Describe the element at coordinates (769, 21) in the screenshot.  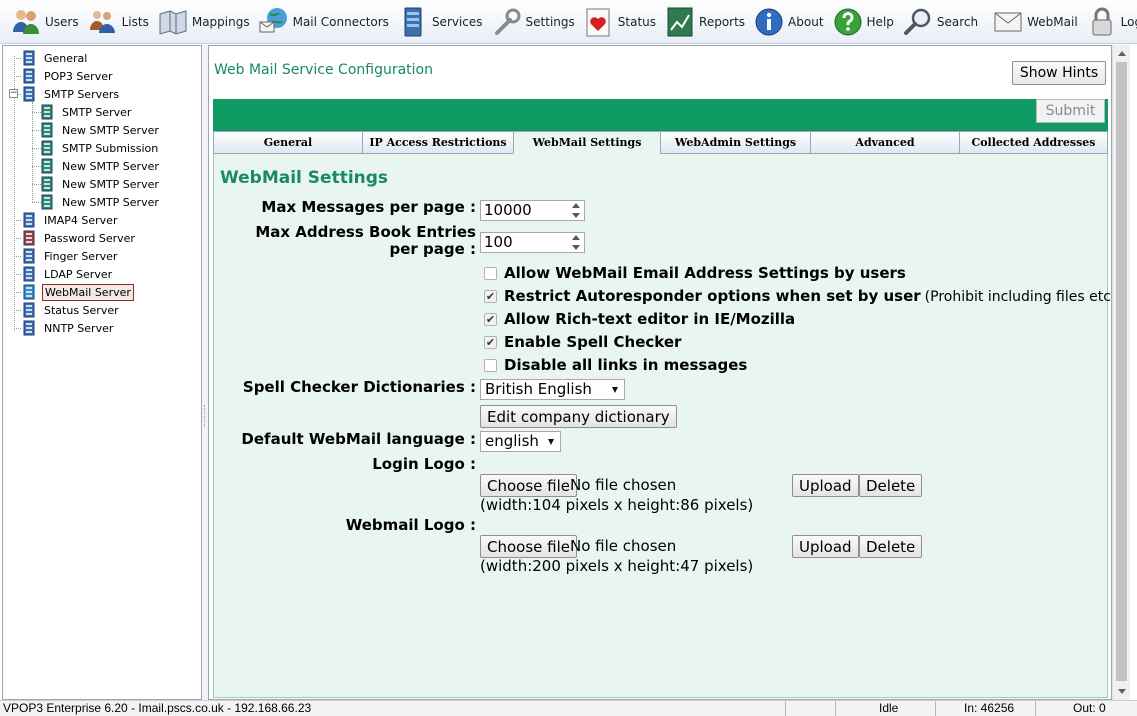
I see `about-icon` at that location.